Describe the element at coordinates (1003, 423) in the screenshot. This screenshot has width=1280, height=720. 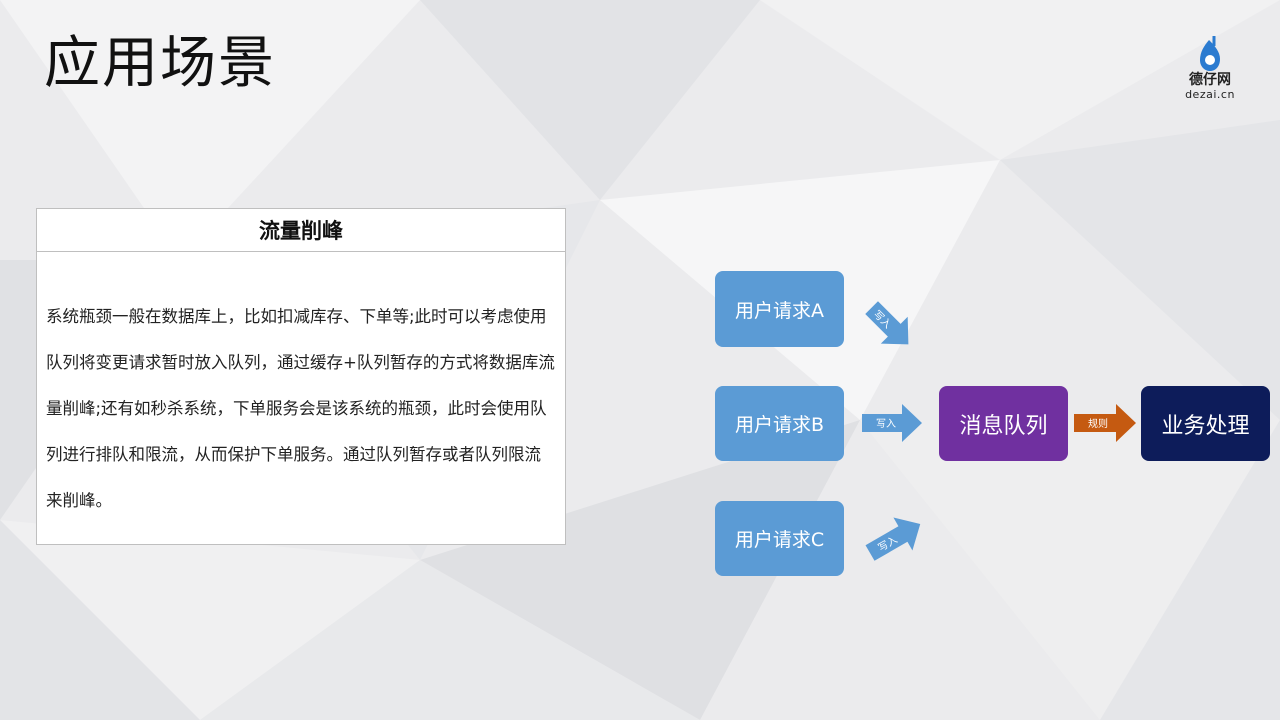
I see `node-message-queue: 消息队列` at that location.